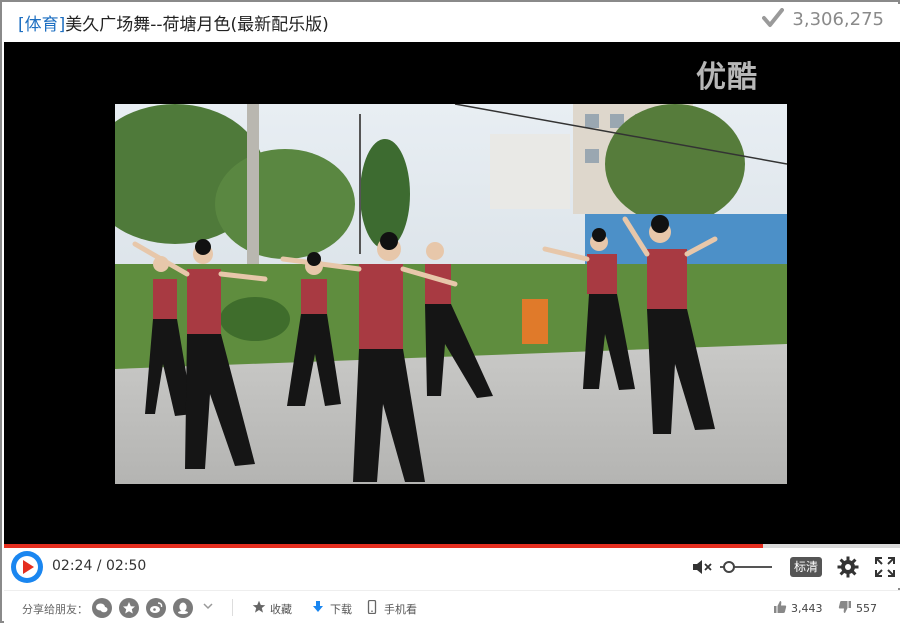  Describe the element at coordinates (845, 607) in the screenshot. I see `thumbs-down-icon` at that location.